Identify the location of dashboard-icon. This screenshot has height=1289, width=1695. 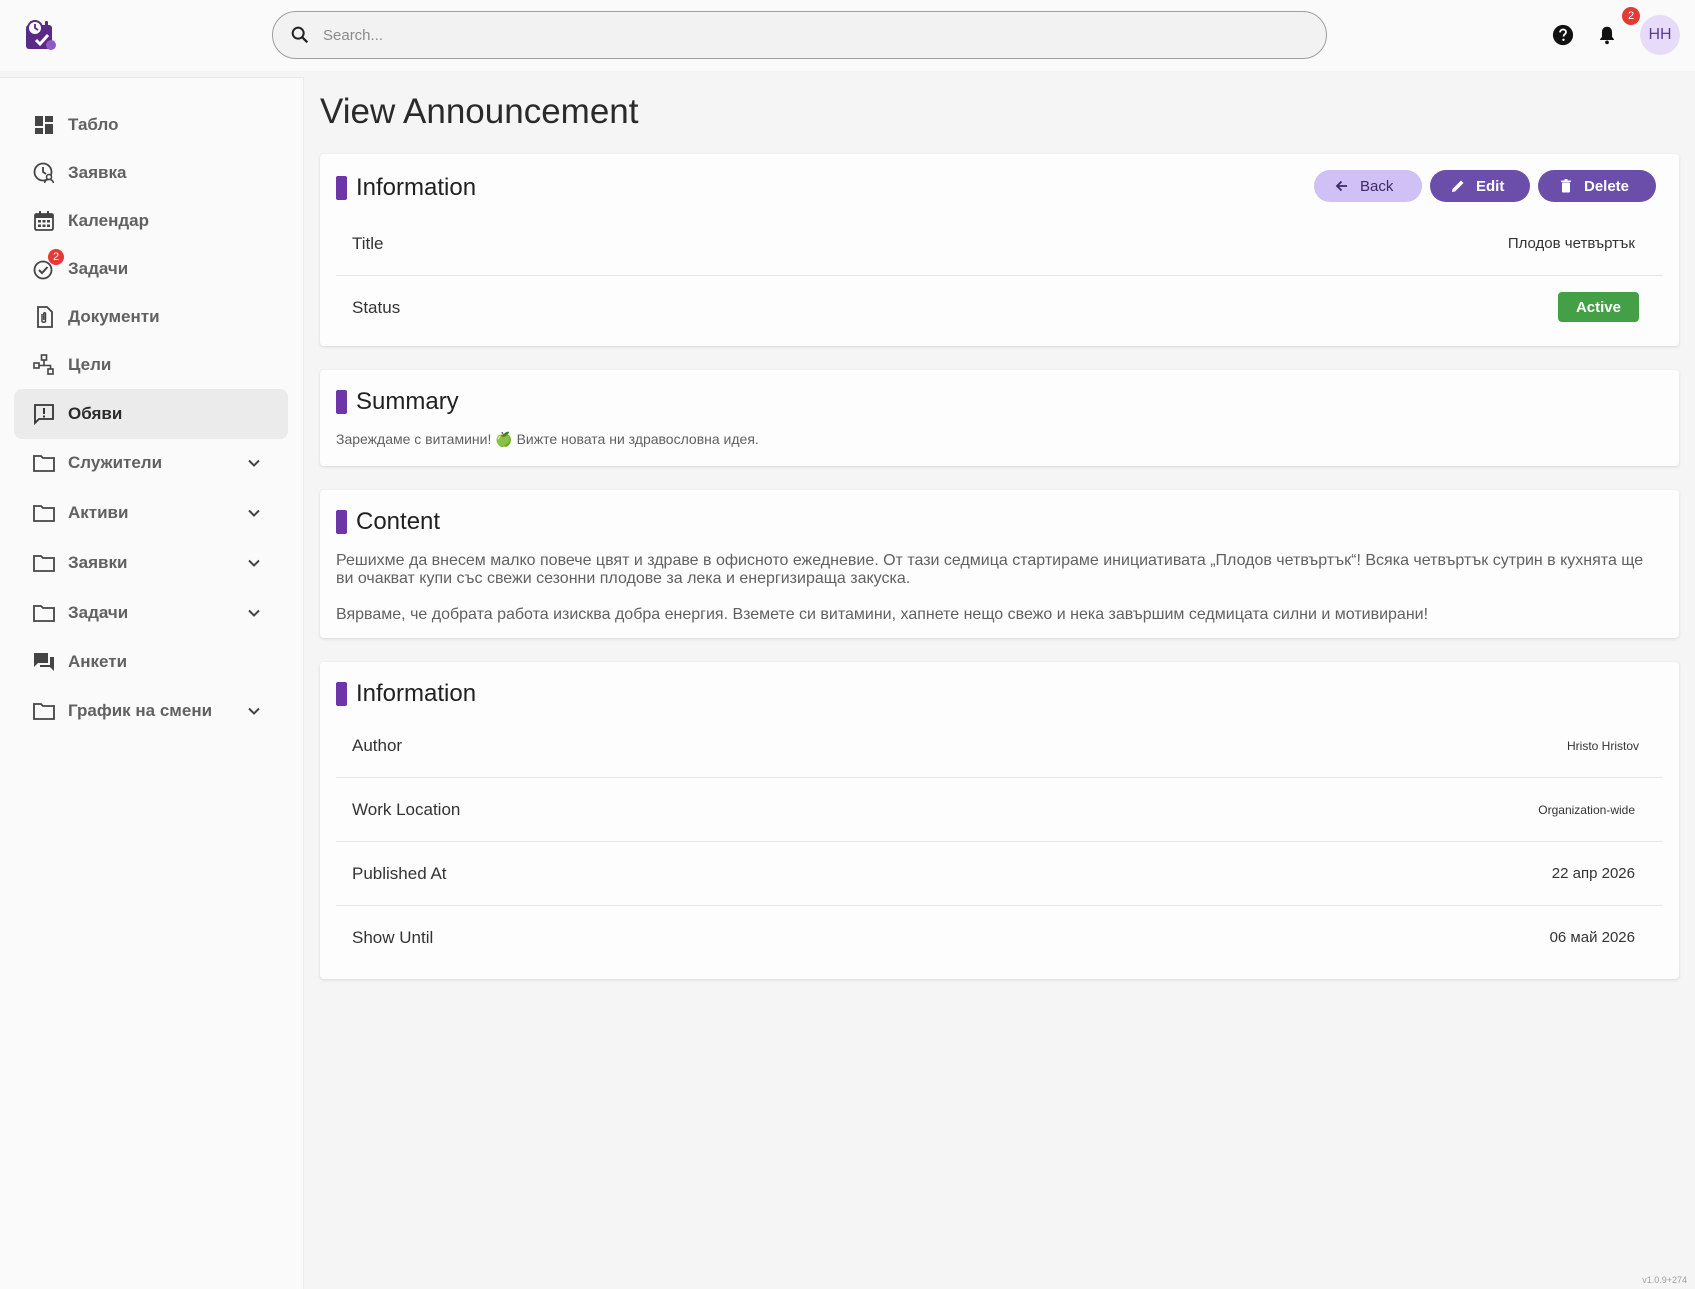
(44, 125).